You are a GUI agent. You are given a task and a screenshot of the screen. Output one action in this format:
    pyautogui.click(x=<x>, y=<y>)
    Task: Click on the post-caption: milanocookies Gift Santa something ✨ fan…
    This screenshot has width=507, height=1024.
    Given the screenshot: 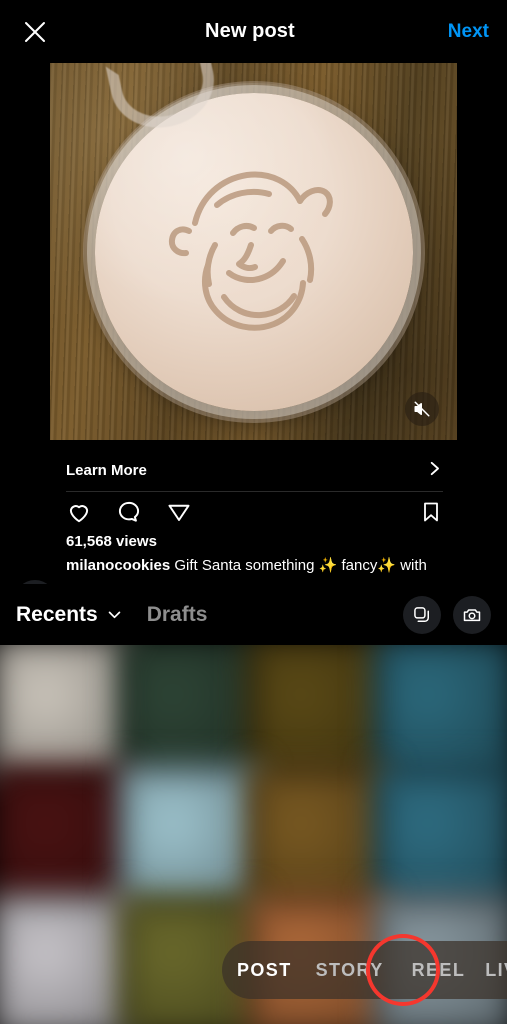 What is the action you would take?
    pyautogui.click(x=266, y=565)
    